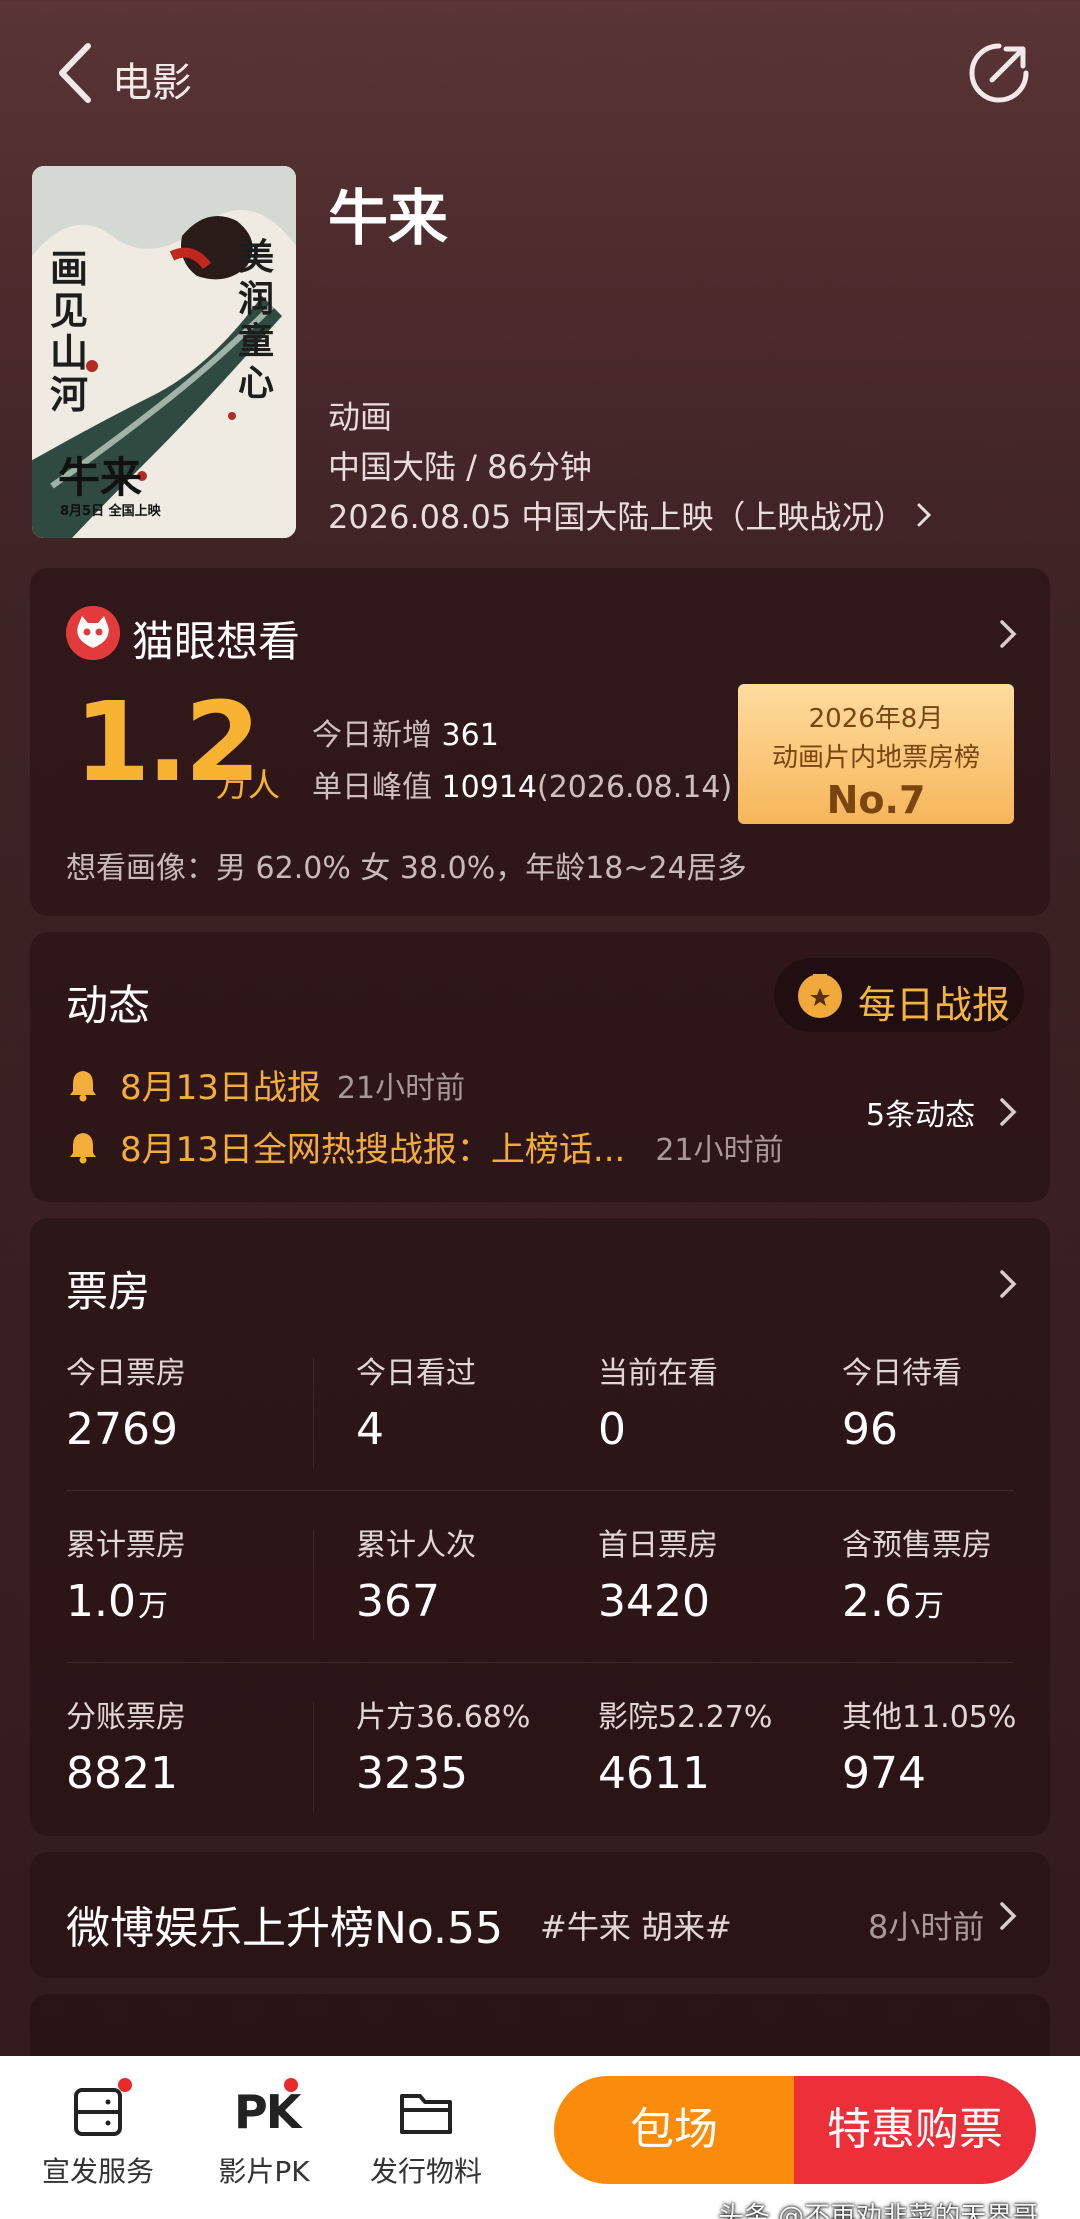  What do you see at coordinates (126, 1545) in the screenshot?
I see `stat-label: 累计票房` at bounding box center [126, 1545].